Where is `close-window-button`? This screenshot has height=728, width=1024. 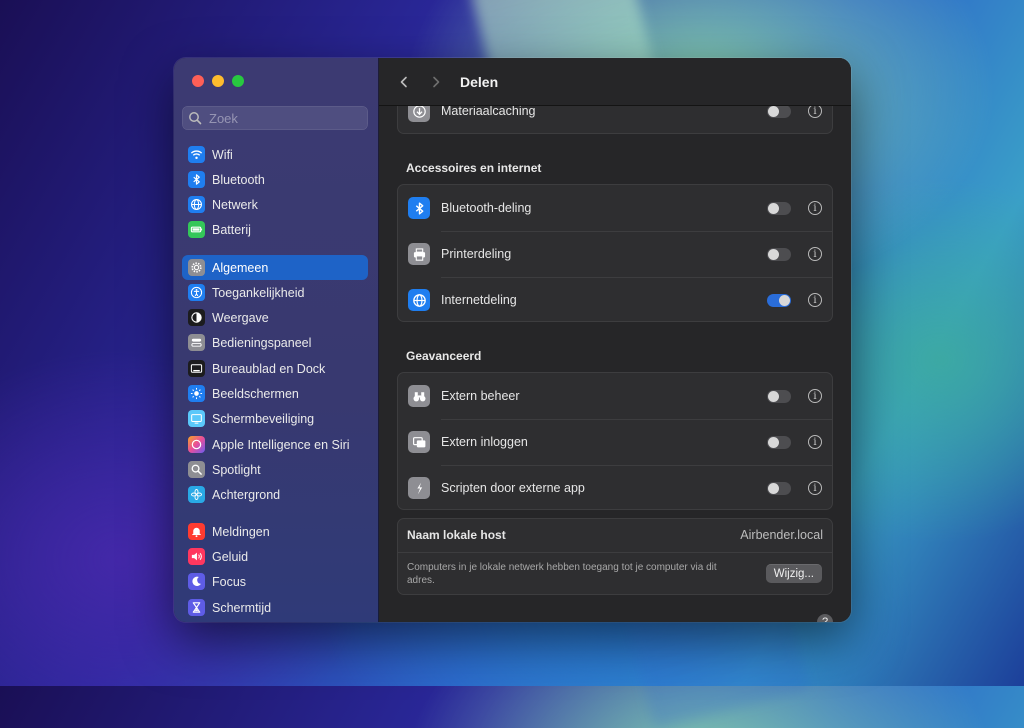
close-window-button is located at coordinates (198, 81).